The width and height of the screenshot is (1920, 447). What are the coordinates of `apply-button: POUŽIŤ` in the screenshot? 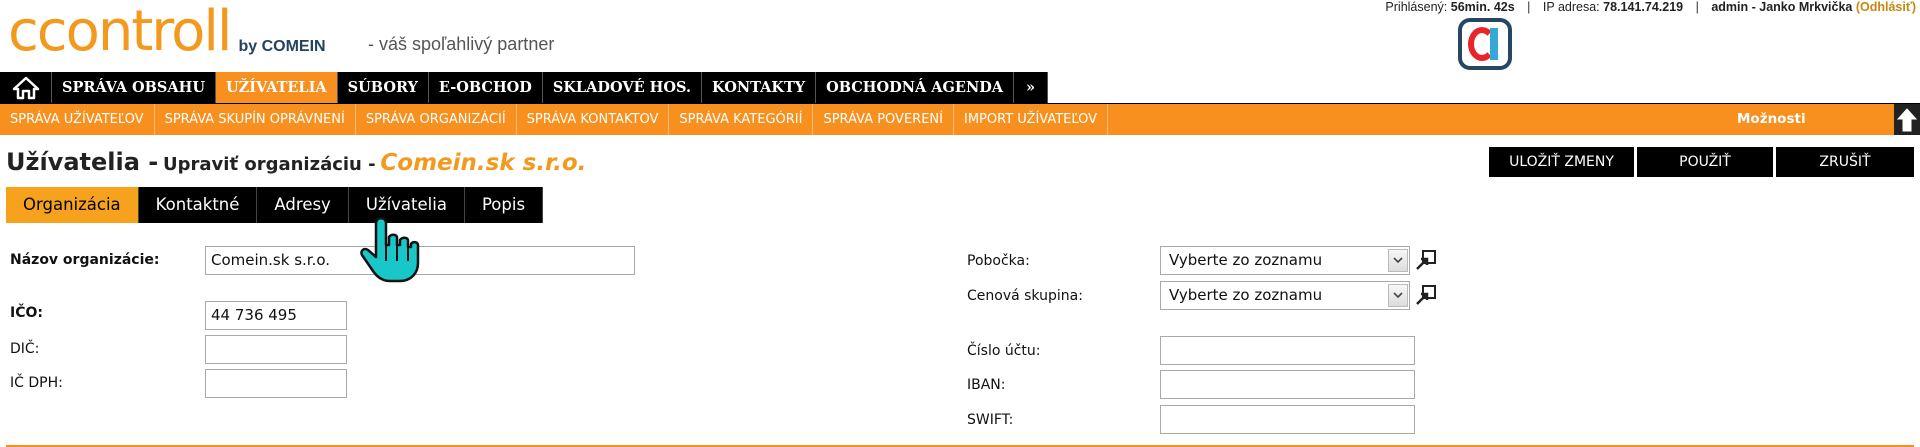 It's located at (1705, 162).